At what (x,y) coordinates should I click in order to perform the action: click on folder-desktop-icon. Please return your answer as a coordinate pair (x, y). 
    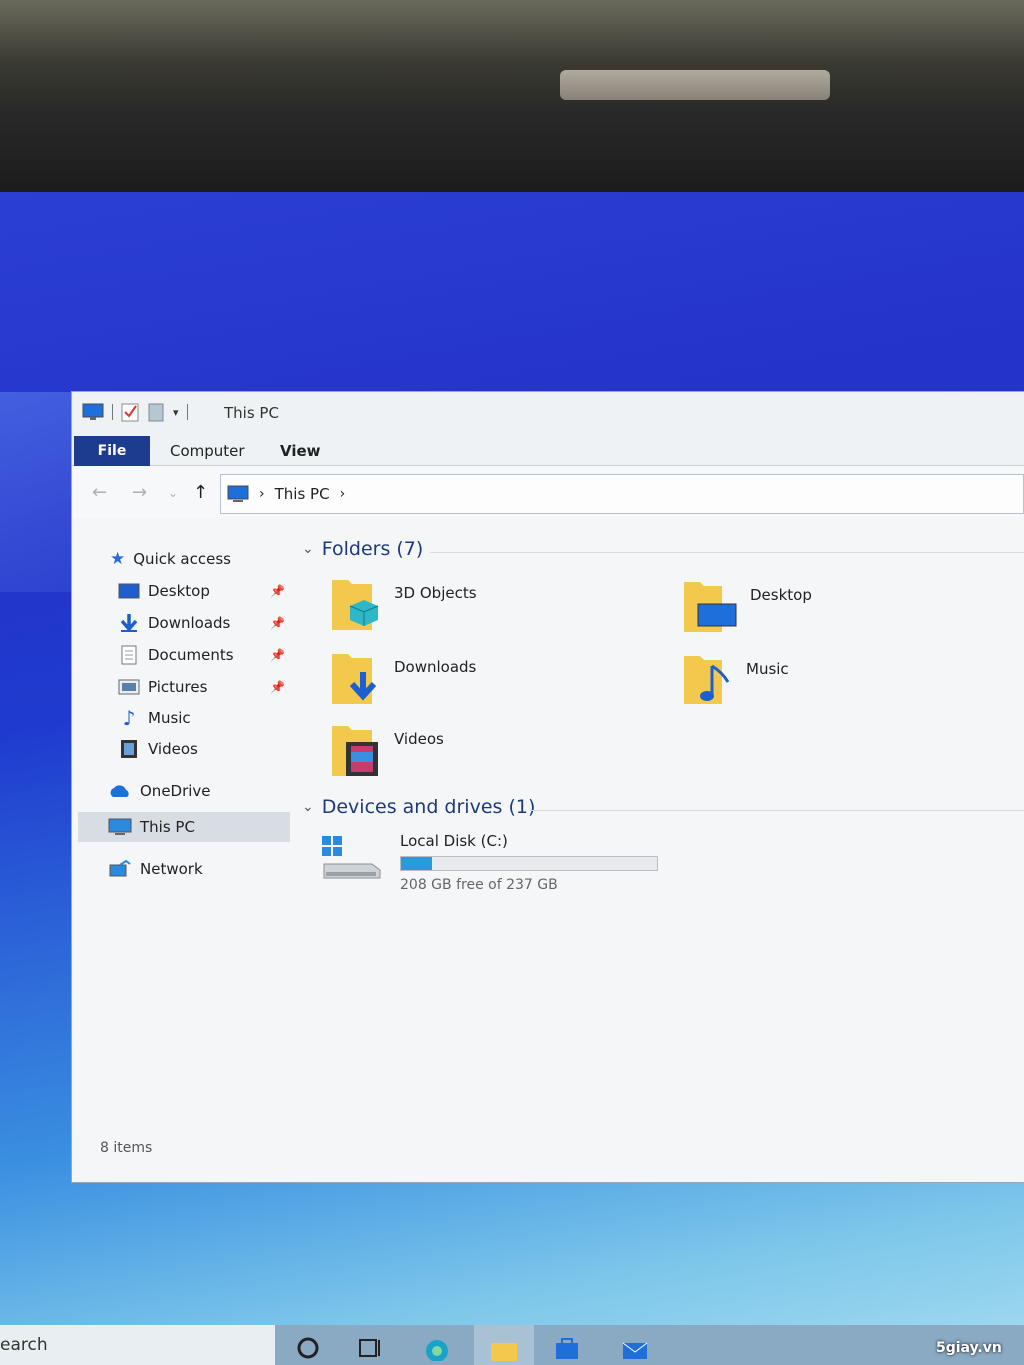
    Looking at the image, I should click on (710, 607).